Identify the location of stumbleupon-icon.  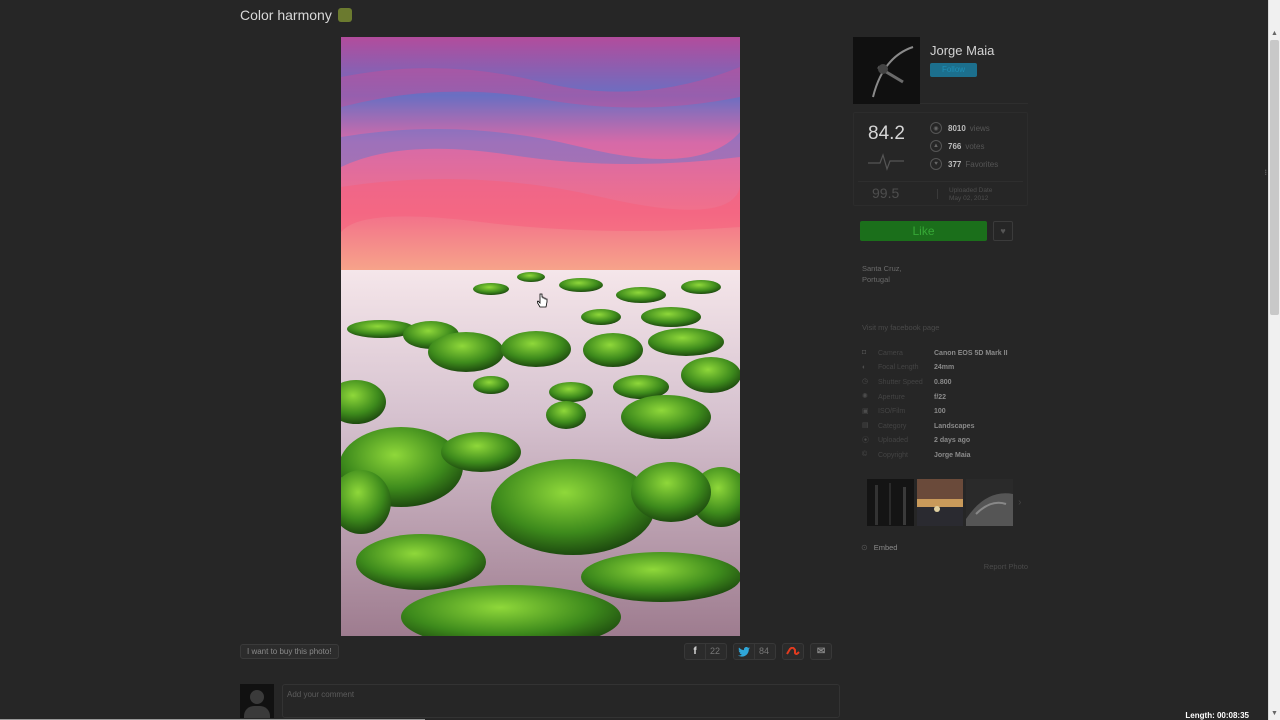
(793, 651).